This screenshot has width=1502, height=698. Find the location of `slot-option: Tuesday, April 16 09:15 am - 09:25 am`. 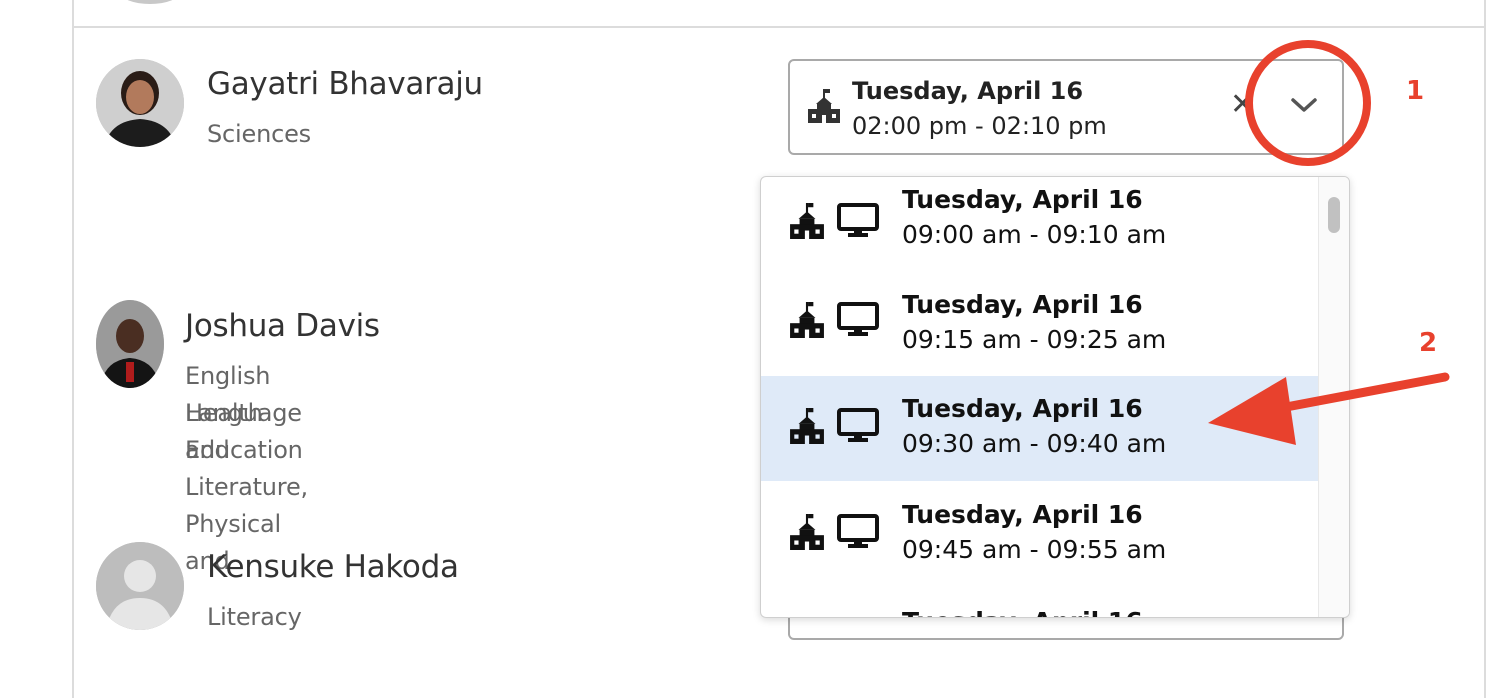

slot-option: Tuesday, April 16 09:15 am - 09:25 am is located at coordinates (1040, 324).